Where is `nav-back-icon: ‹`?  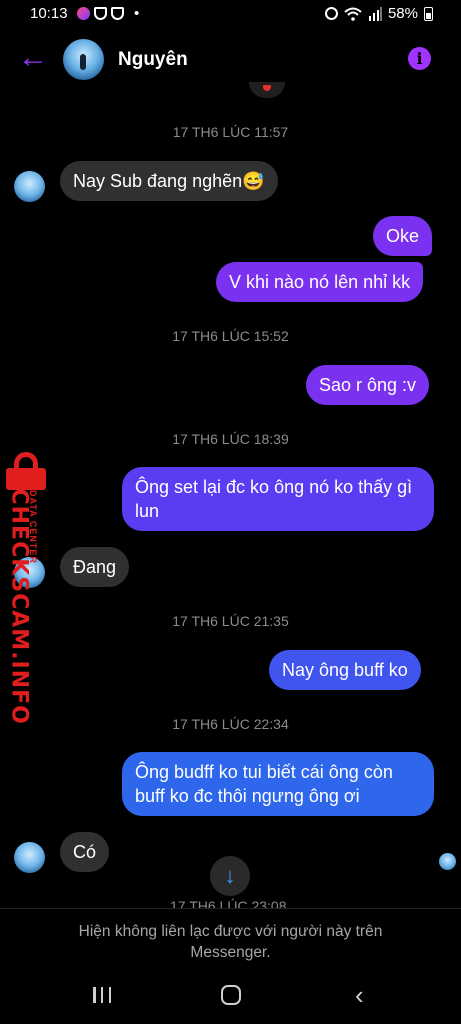
nav-back-icon: ‹ is located at coordinates (359, 995).